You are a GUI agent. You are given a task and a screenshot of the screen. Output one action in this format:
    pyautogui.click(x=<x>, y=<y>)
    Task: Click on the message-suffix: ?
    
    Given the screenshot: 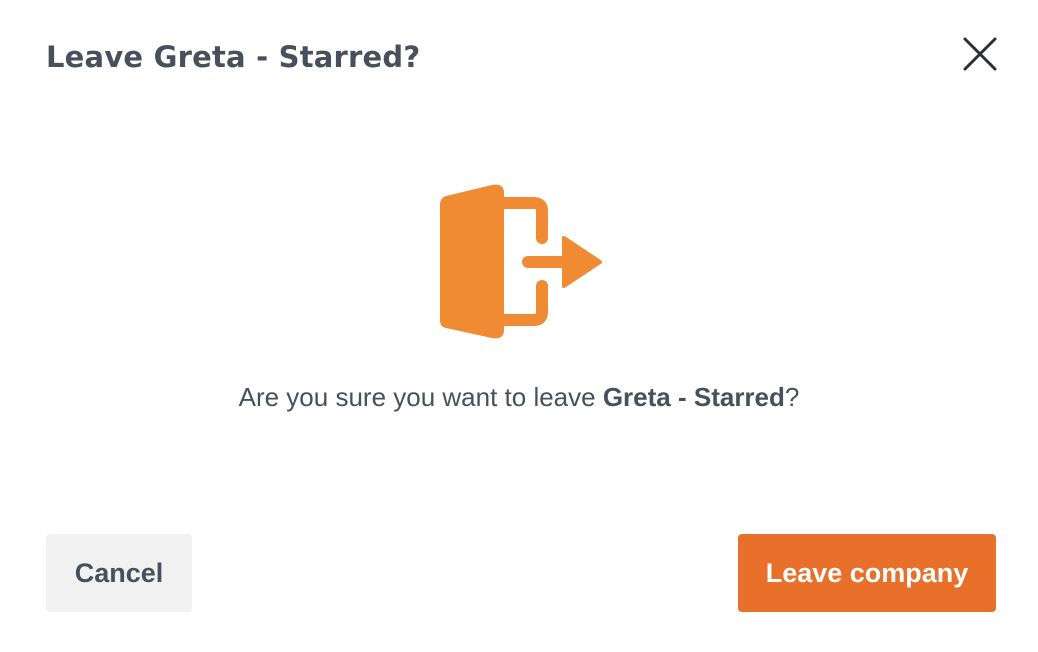 What is the action you would take?
    pyautogui.click(x=792, y=397)
    